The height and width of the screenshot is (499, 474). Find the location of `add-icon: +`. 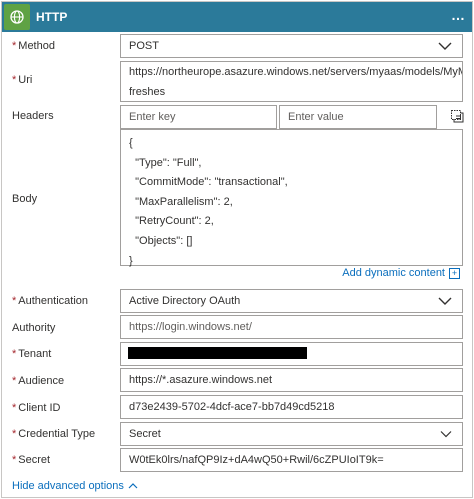

add-icon: + is located at coordinates (454, 273).